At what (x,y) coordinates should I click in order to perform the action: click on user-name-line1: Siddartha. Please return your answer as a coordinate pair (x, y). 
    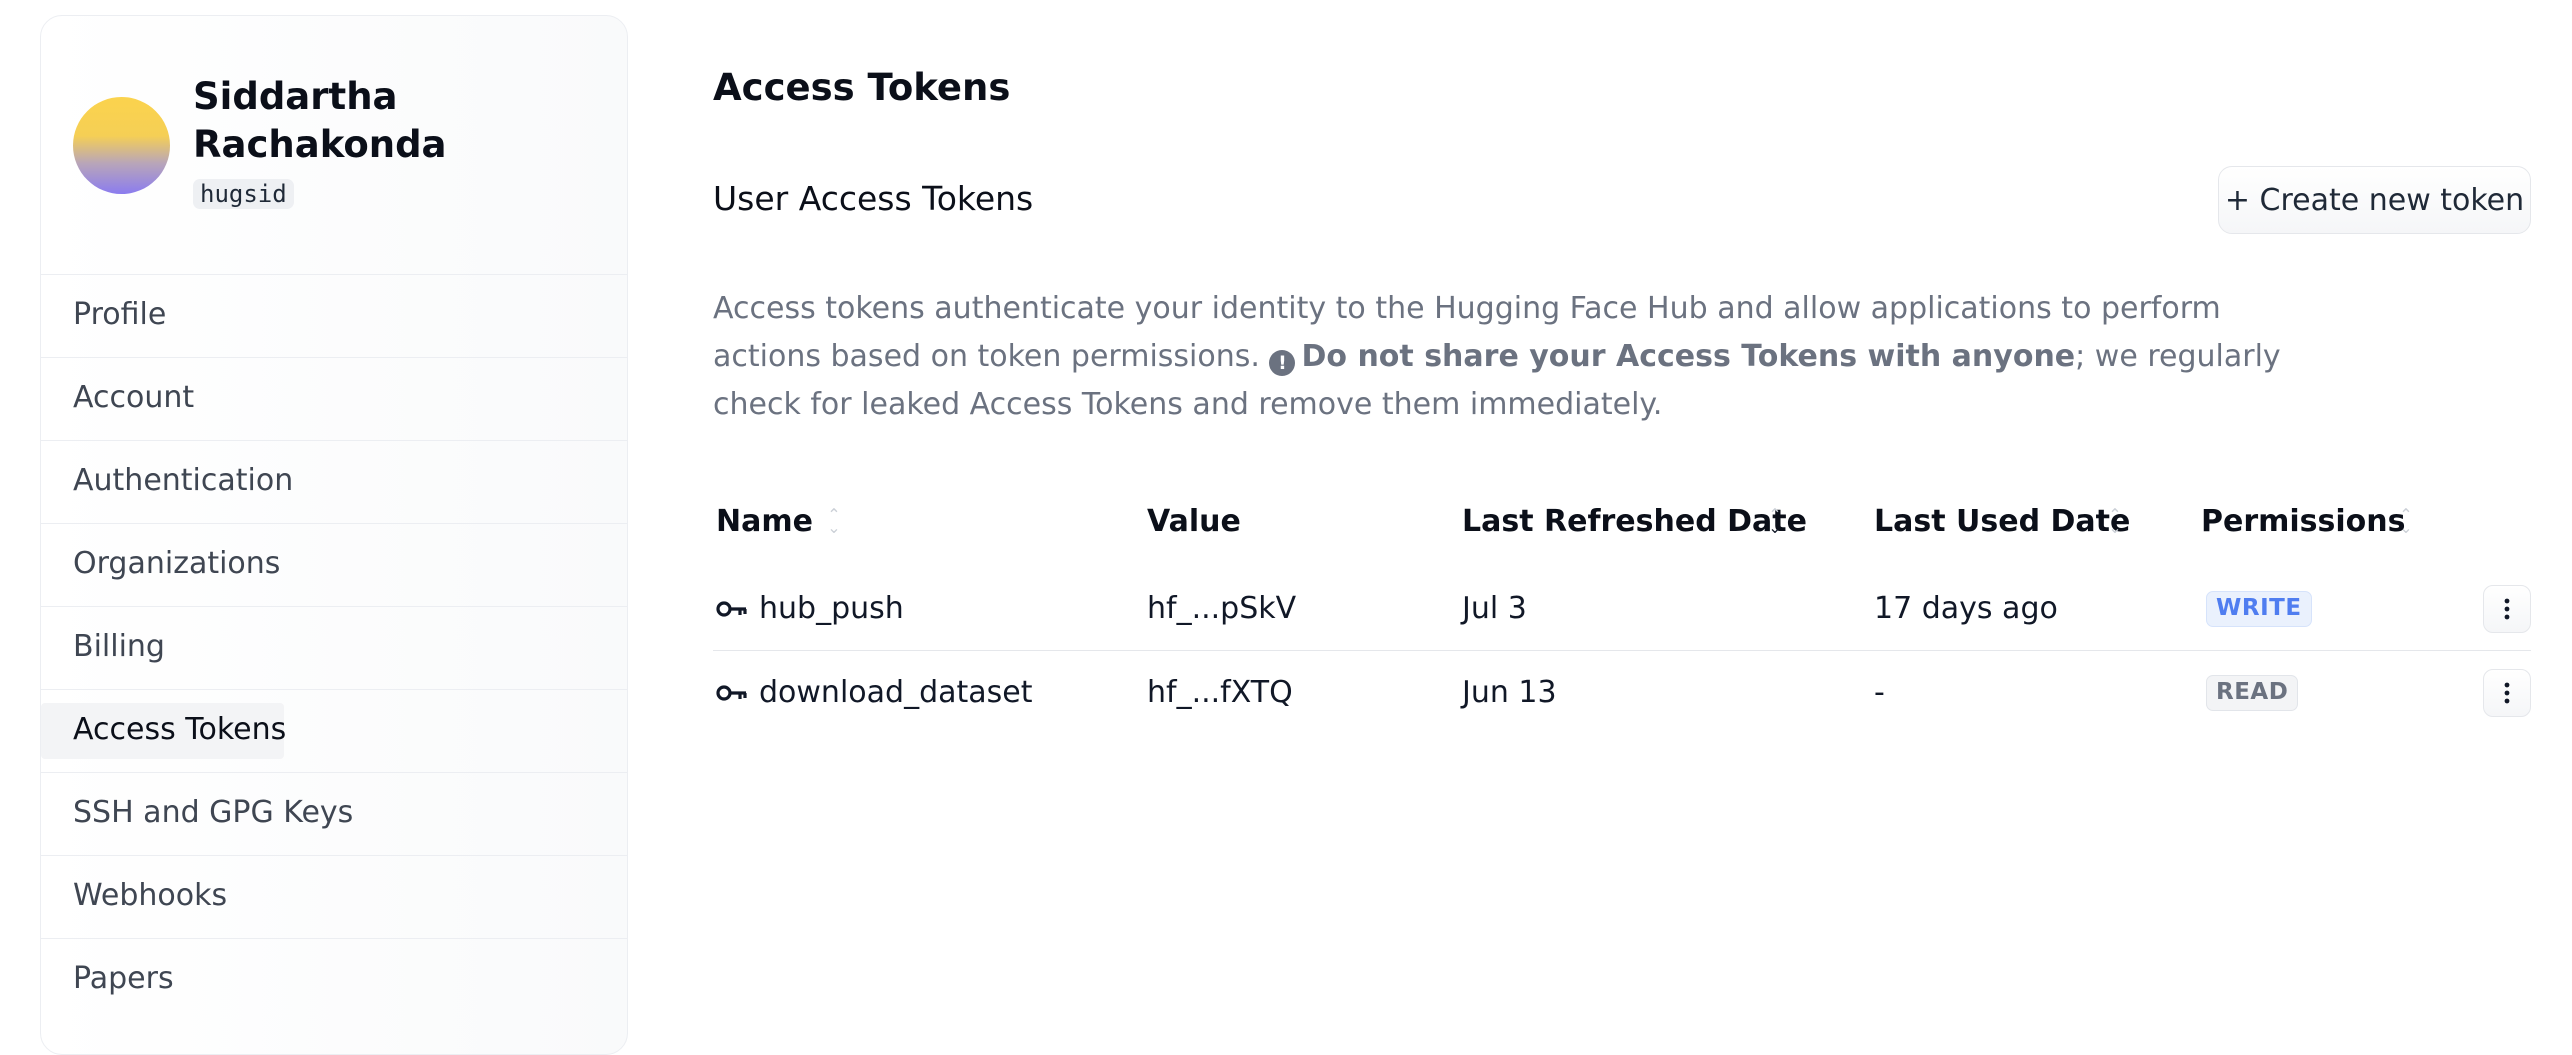
    Looking at the image, I should click on (295, 96).